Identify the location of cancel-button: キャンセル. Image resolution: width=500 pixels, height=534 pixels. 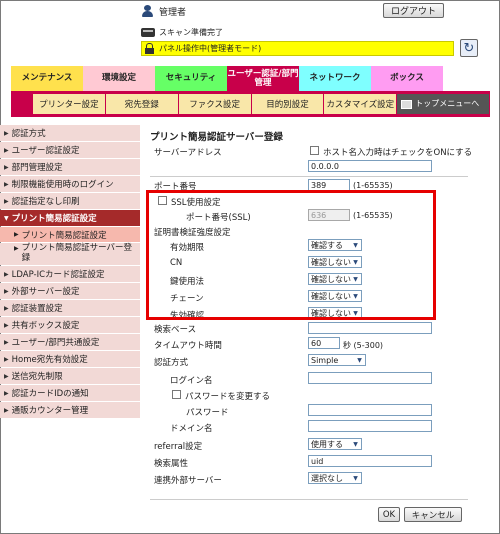
(433, 514).